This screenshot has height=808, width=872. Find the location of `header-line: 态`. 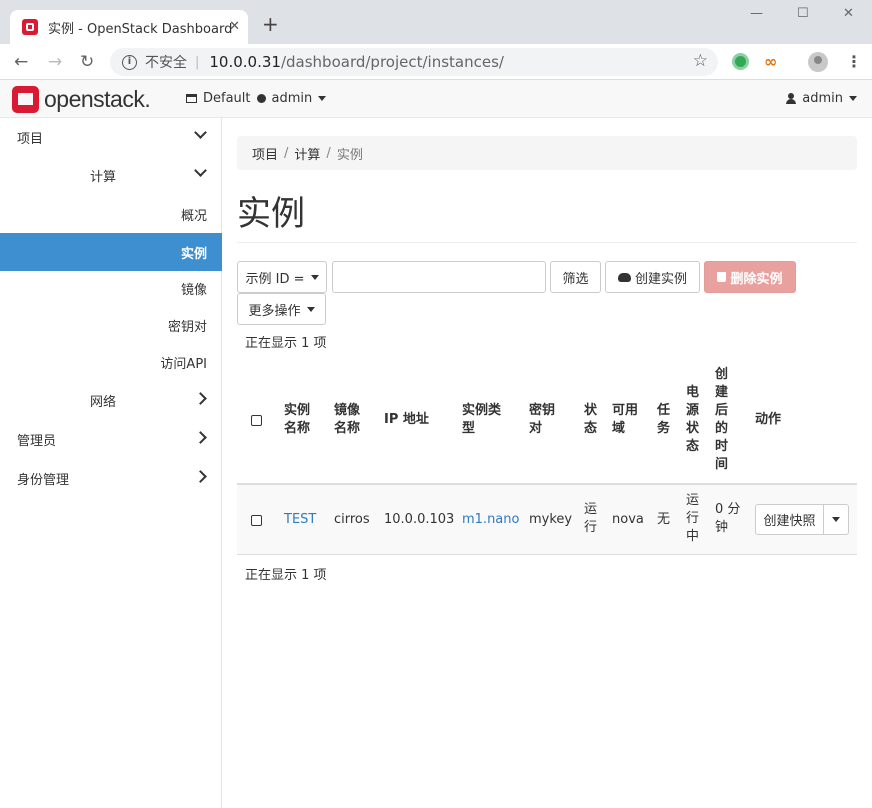

header-line: 态 is located at coordinates (693, 446).